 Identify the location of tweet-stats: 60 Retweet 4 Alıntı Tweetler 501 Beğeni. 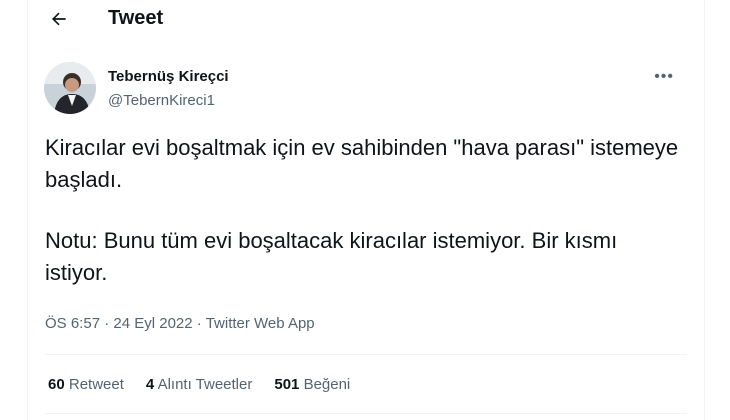
(199, 384).